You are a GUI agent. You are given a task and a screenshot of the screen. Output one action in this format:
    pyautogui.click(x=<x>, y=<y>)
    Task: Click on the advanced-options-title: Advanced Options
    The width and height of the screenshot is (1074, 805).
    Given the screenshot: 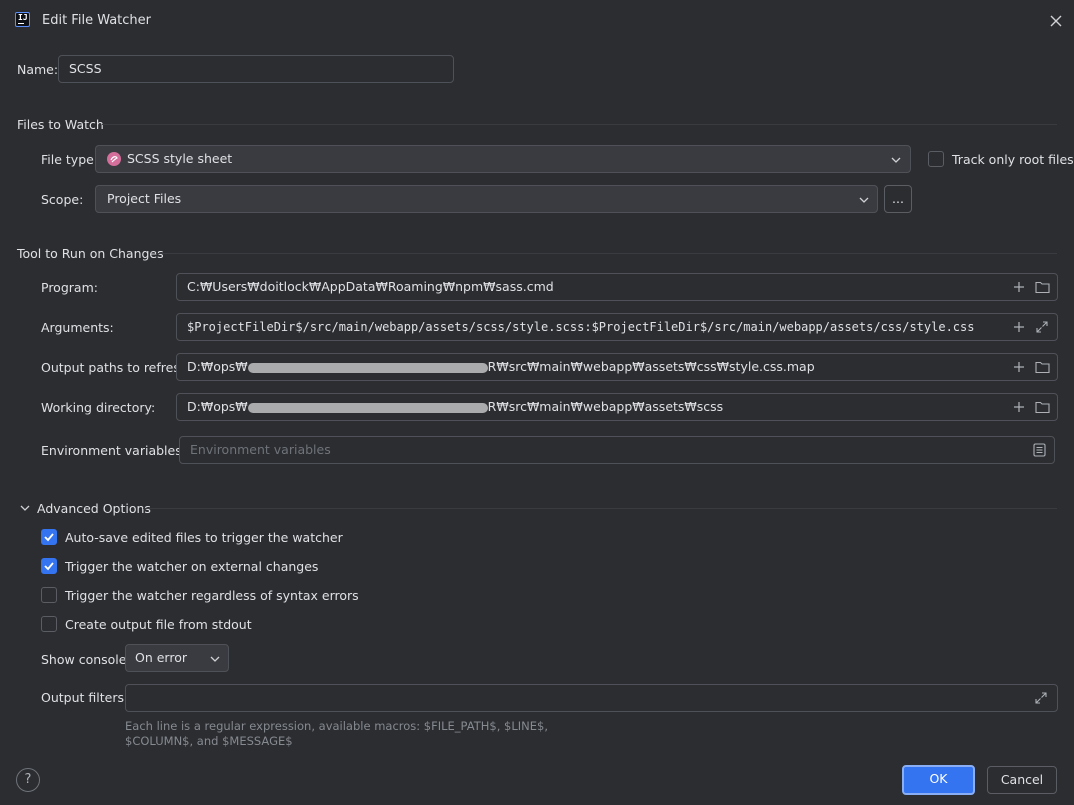 What is the action you would take?
    pyautogui.click(x=94, y=508)
    